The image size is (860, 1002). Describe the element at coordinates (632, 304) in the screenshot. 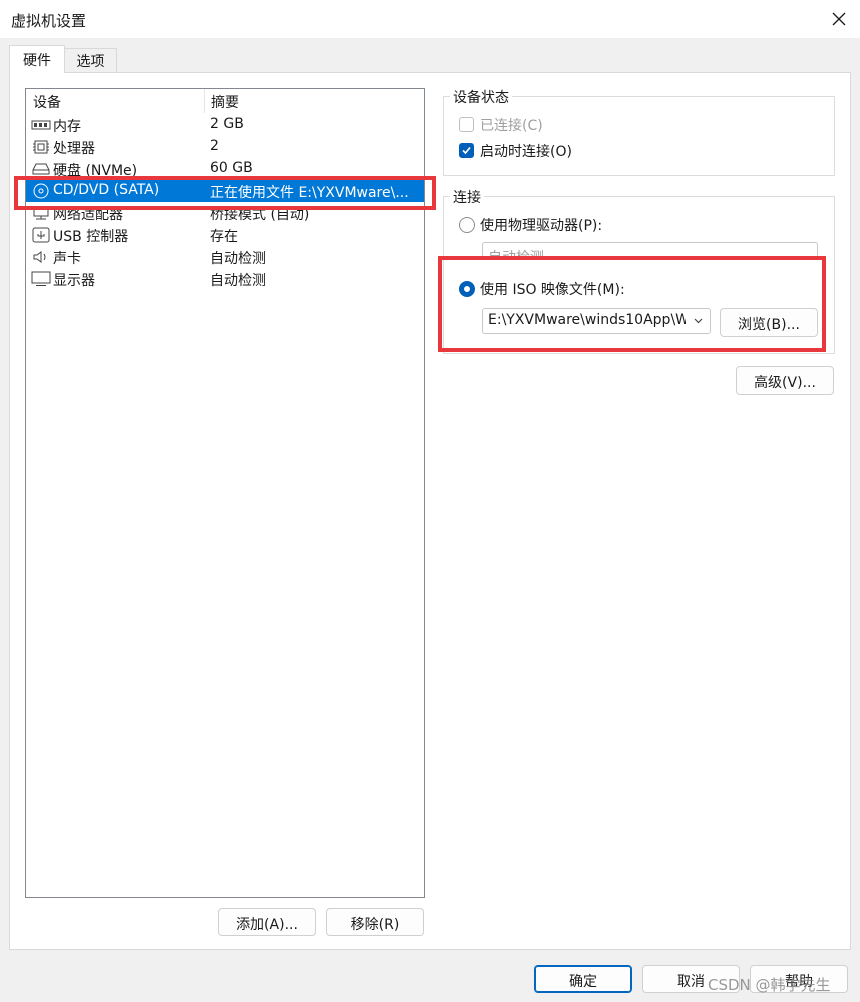

I see `annotation-highlight-iso` at that location.